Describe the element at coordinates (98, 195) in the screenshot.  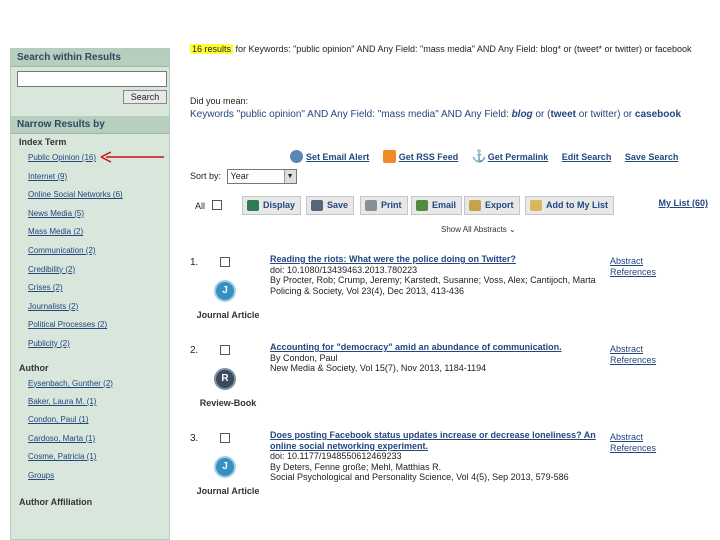
I see `facet-index-term: Online Social Networks (6)` at that location.